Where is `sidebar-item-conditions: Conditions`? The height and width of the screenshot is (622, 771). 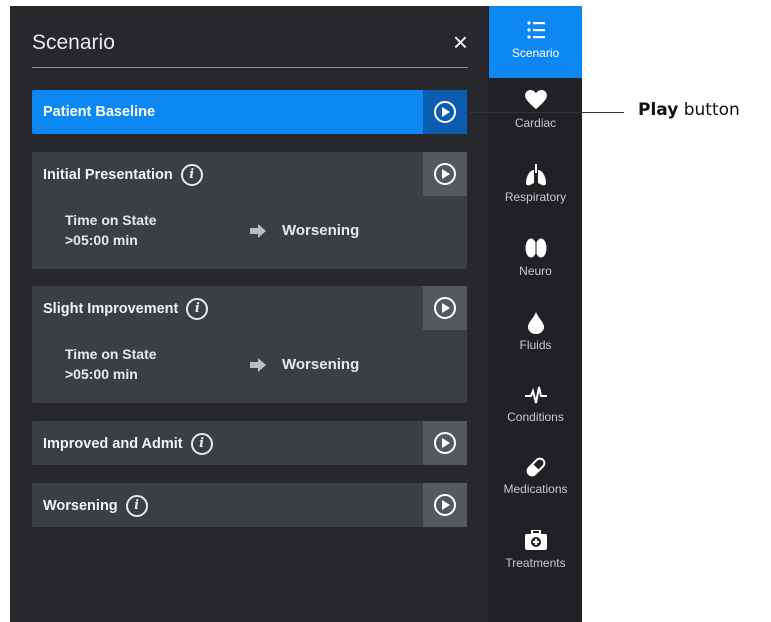 sidebar-item-conditions: Conditions is located at coordinates (535, 404).